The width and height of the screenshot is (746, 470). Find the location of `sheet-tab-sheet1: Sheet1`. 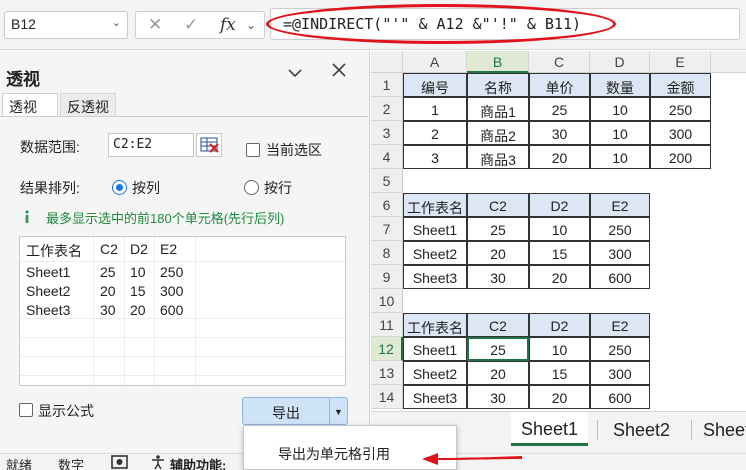

sheet-tab-sheet1: Sheet1 is located at coordinates (550, 429).